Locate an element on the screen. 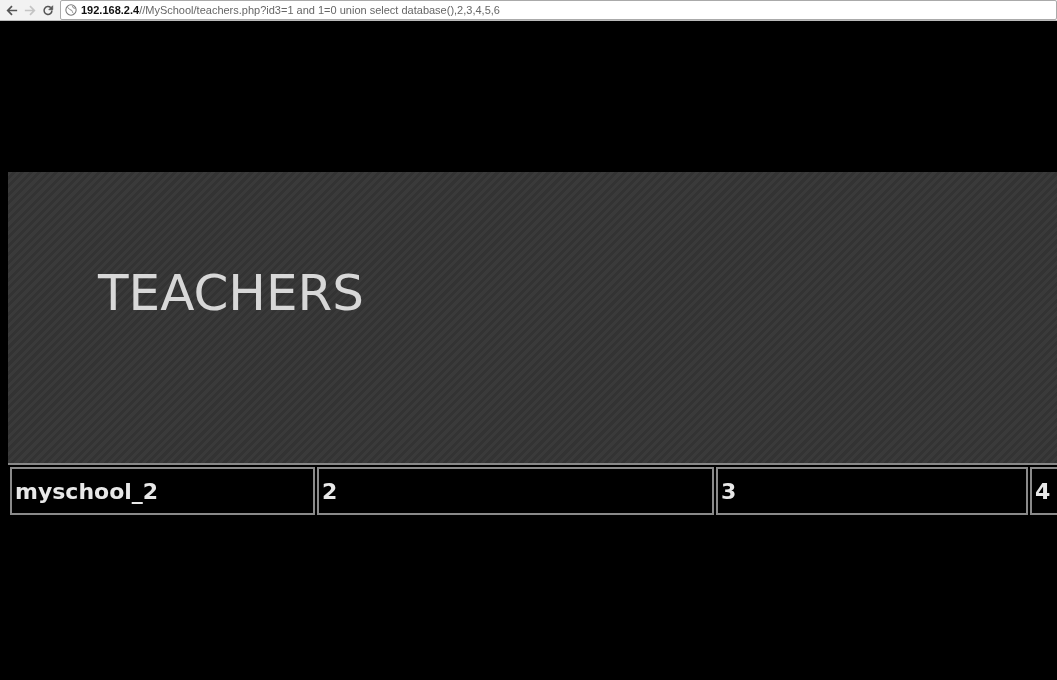 Image resolution: width=1057 pixels, height=680 pixels. table-cell: 4 is located at coordinates (1043, 491).